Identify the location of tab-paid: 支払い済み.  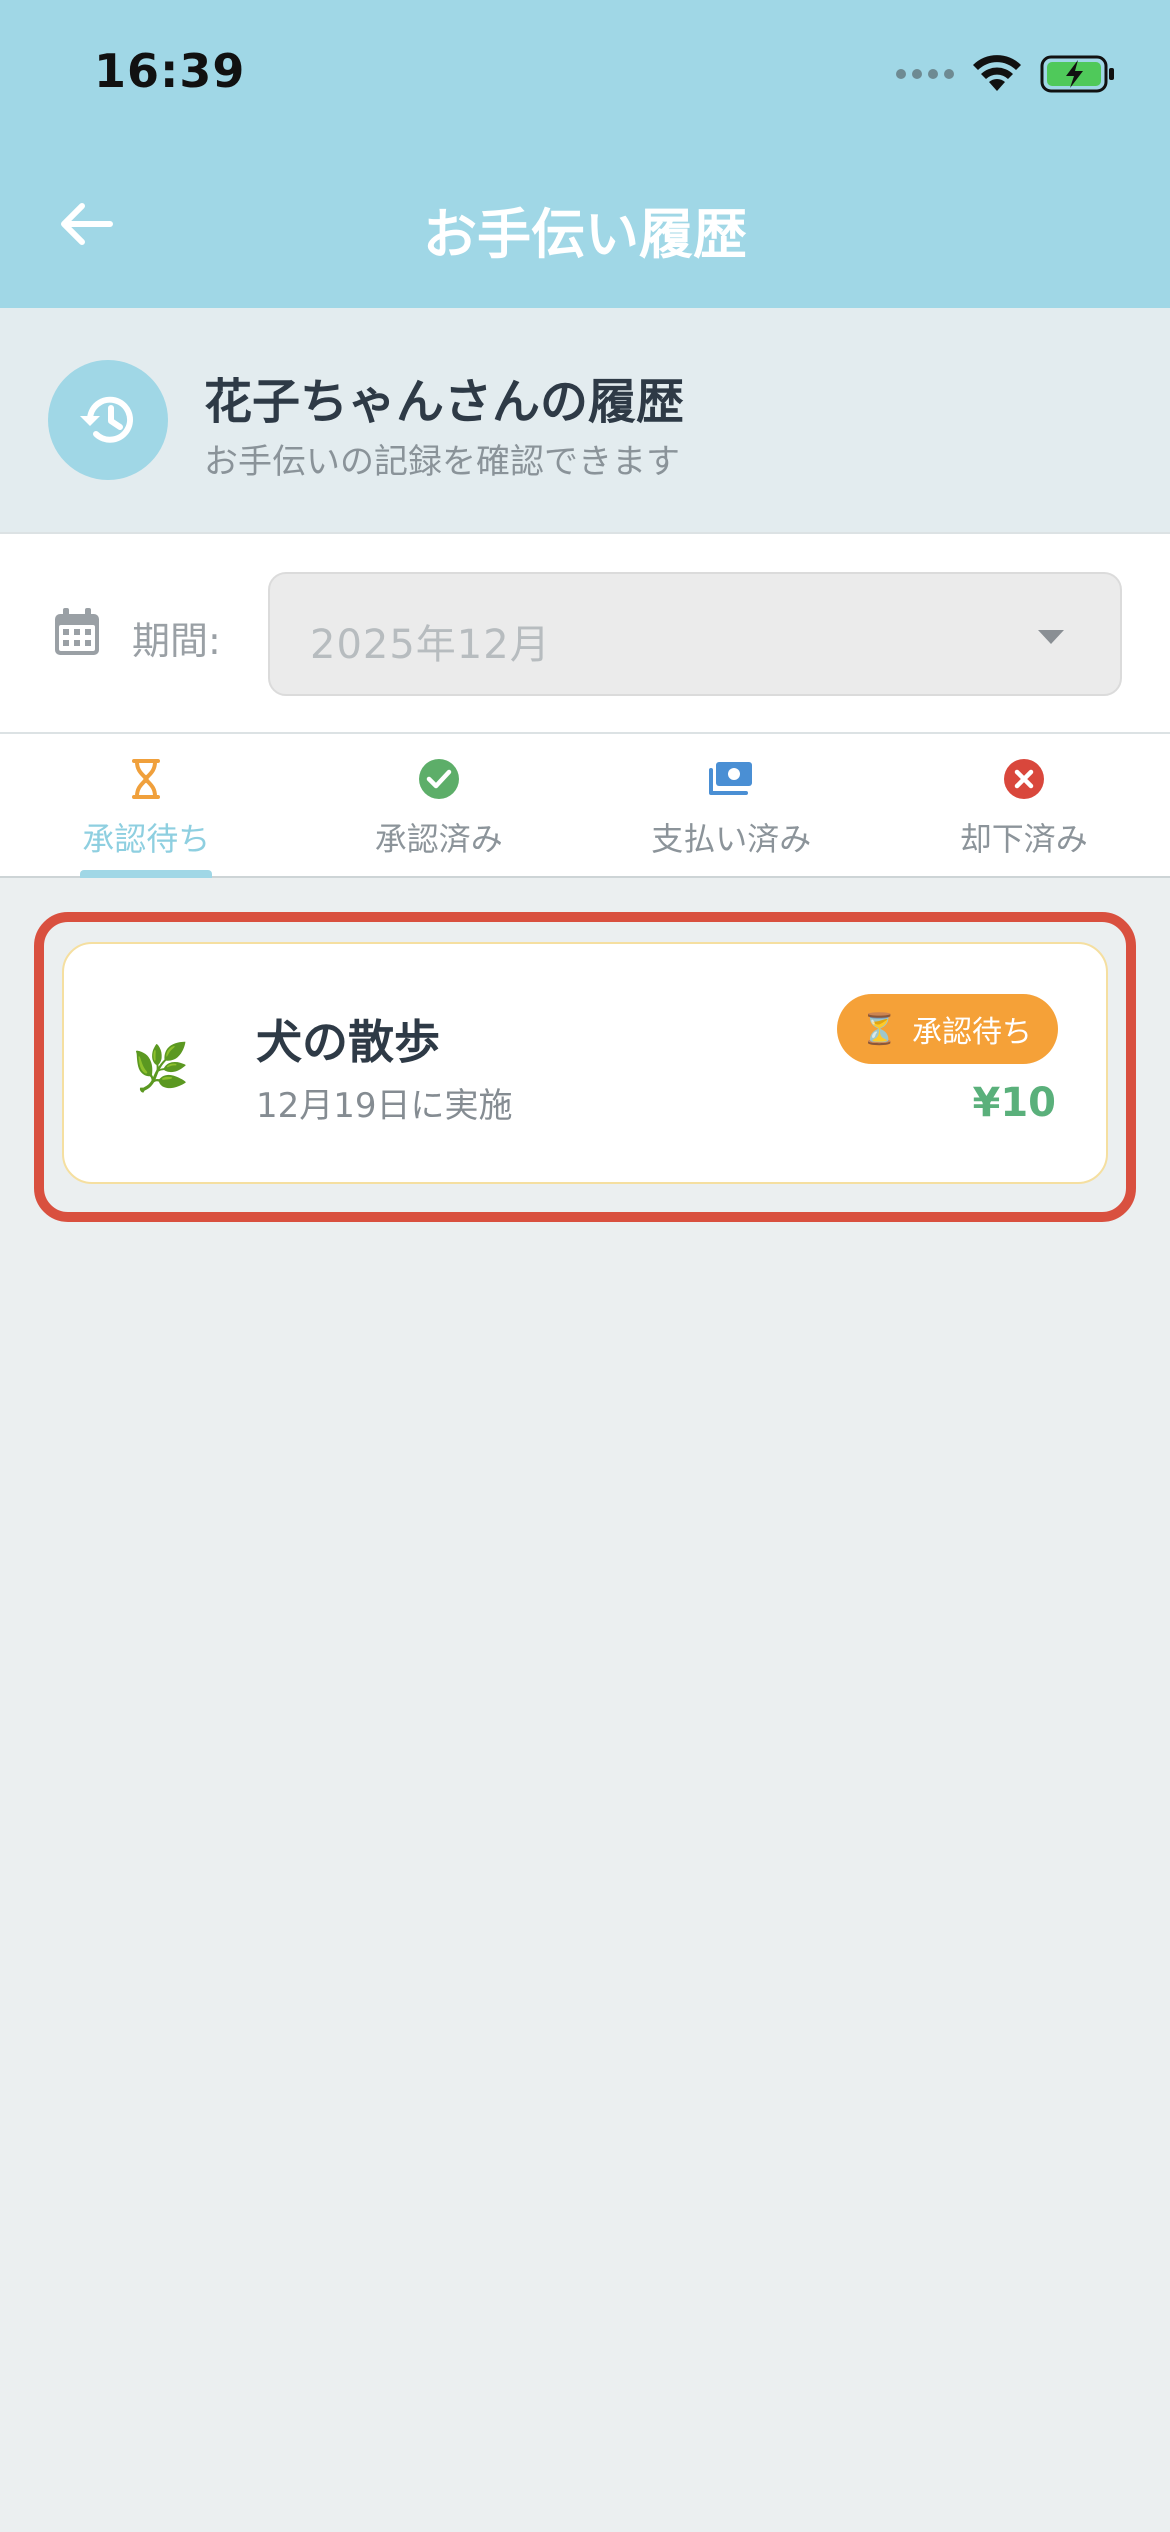
(731, 805).